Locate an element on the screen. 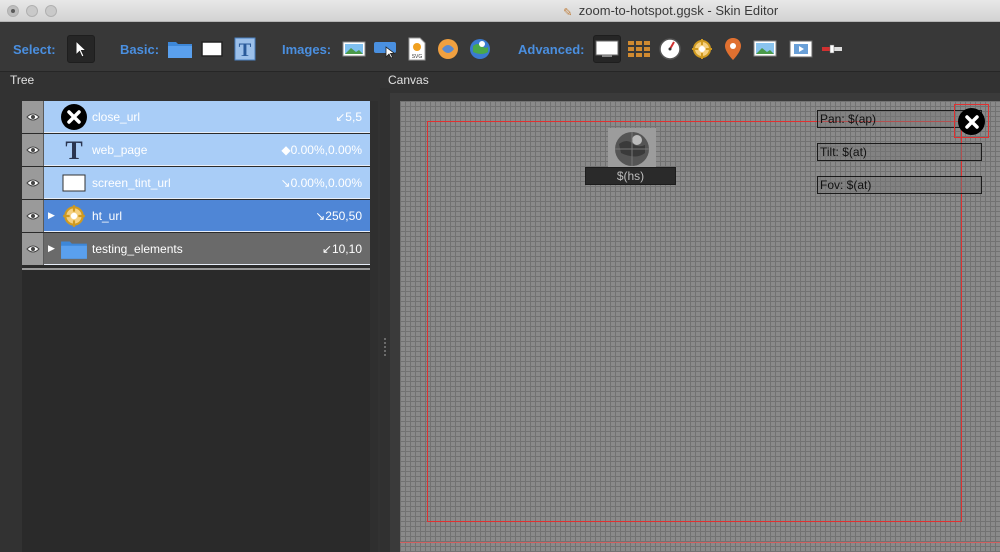 The height and width of the screenshot is (552, 1000). tree-row-name: web_page is located at coordinates (120, 150).